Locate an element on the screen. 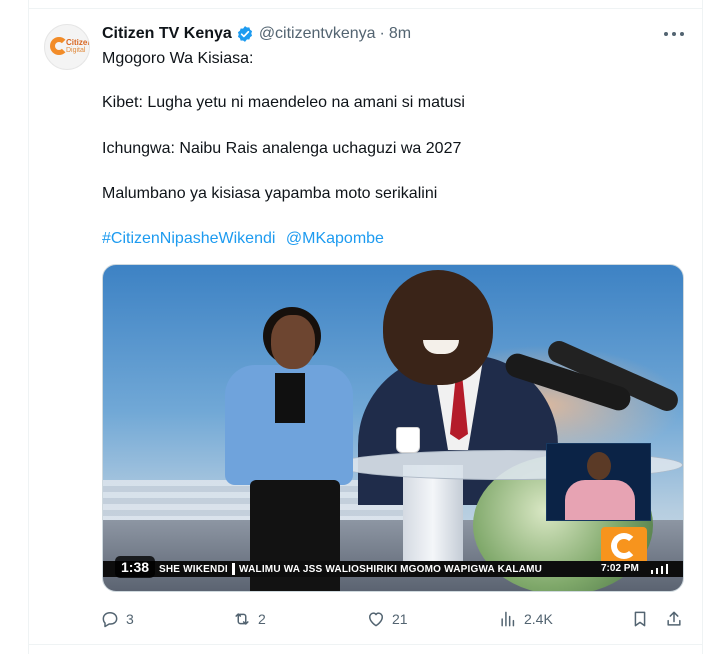 Image resolution: width=716 pixels, height=654 pixels. verified-badge-icon is located at coordinates (244, 34).